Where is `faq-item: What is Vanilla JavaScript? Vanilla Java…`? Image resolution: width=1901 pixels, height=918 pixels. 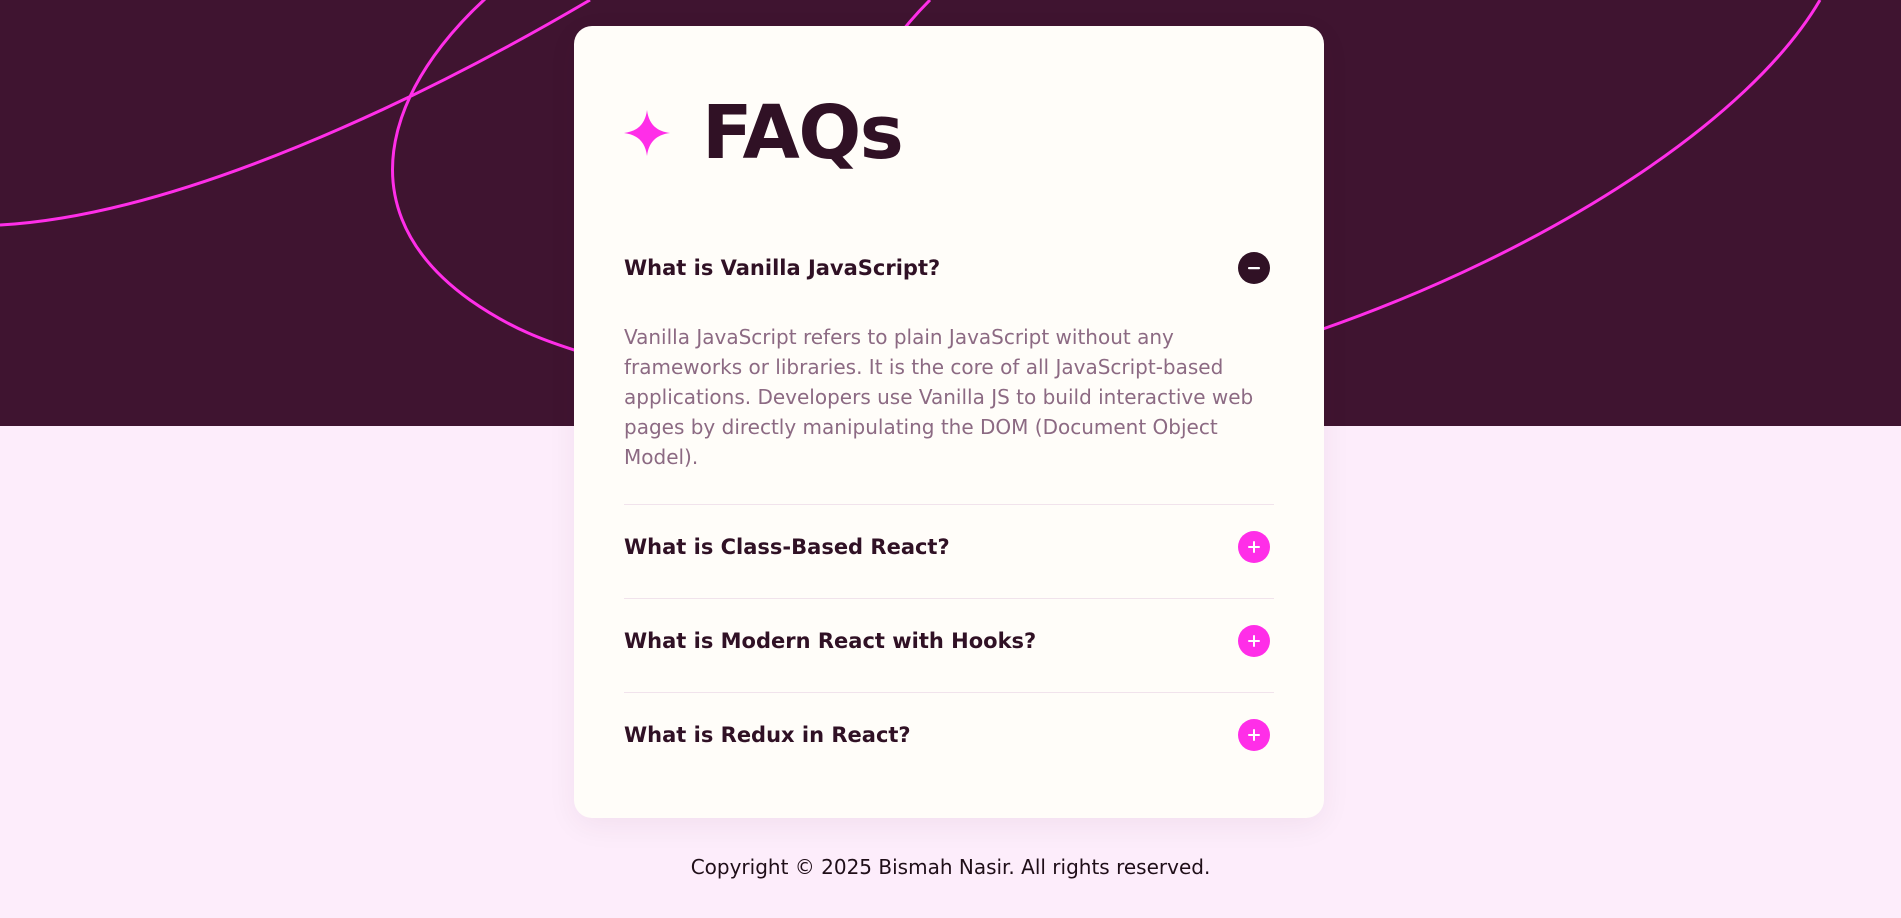
faq-item: What is Vanilla JavaScript? Vanilla Java… is located at coordinates (949, 371).